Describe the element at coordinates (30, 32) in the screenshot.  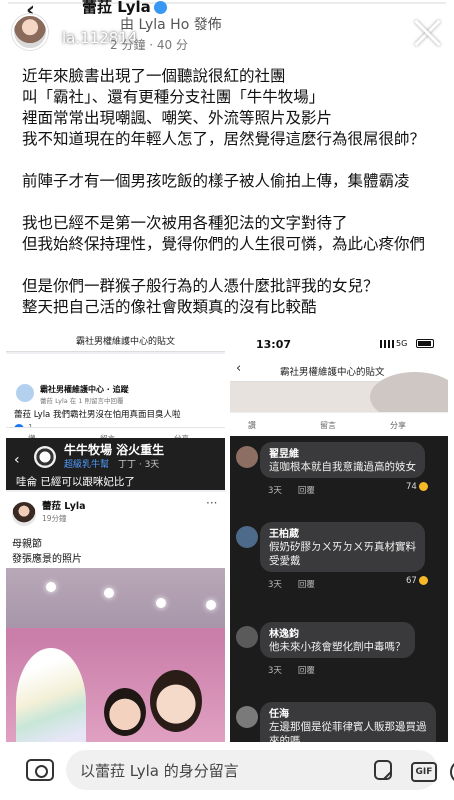
I see `author-avatar` at that location.